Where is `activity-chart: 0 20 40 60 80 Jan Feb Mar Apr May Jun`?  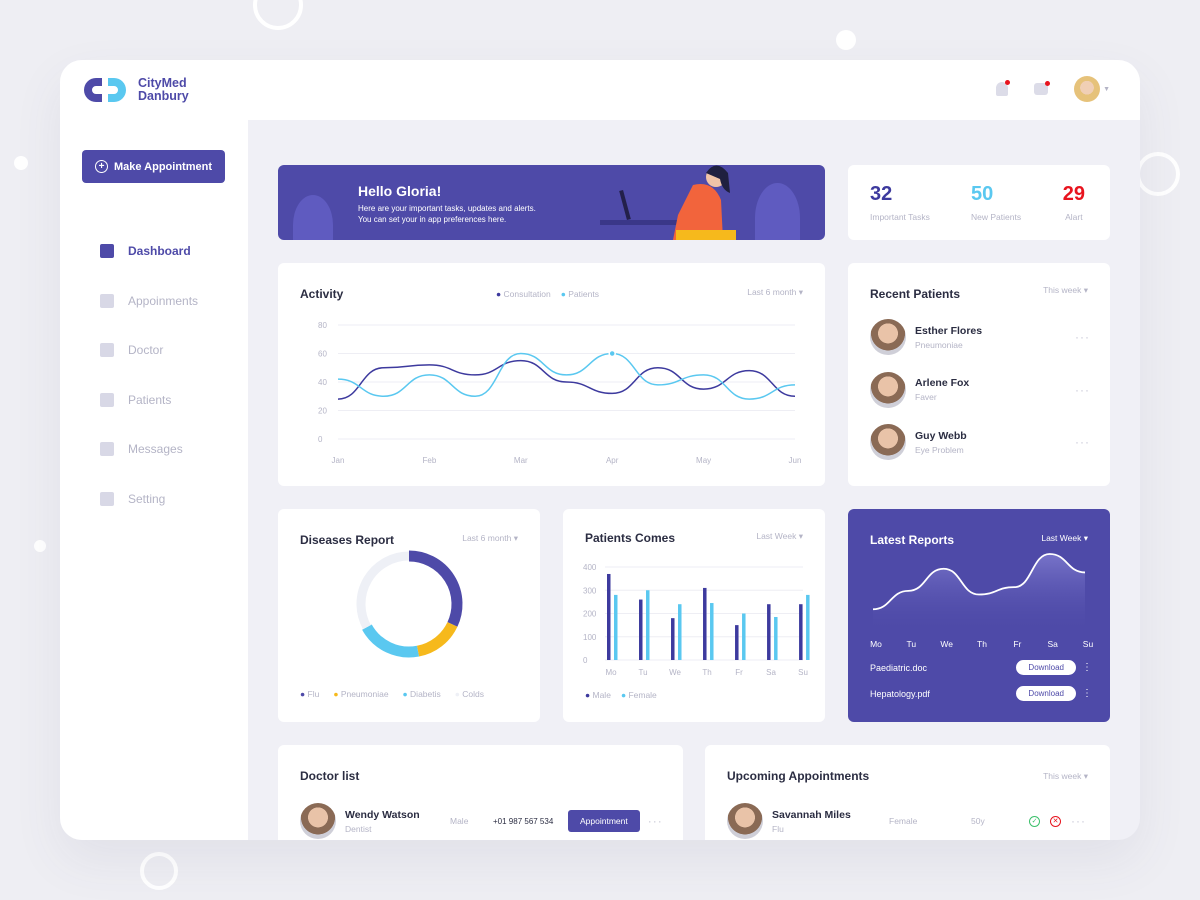
activity-chart: 0 20 40 60 80 Jan Feb Mar Apr May Jun is located at coordinates (559, 393).